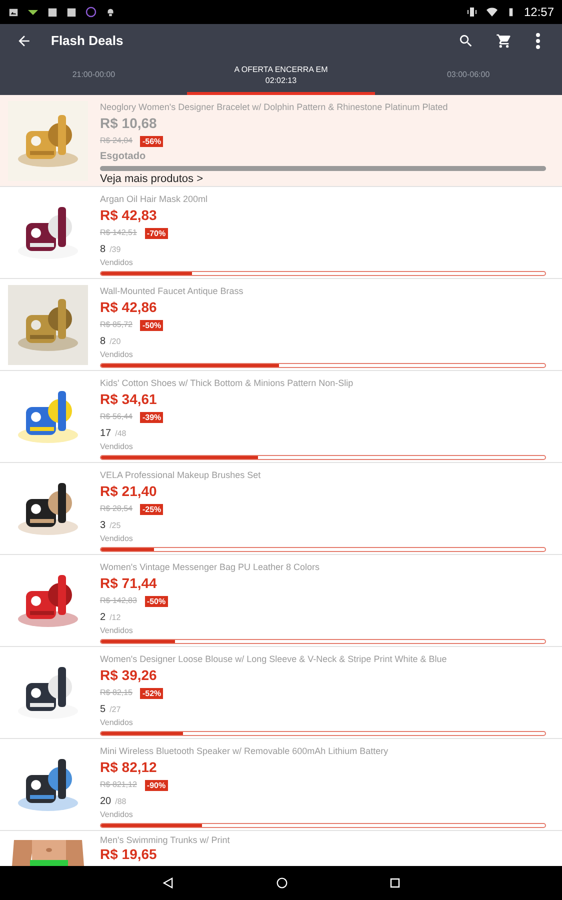 Image resolution: width=562 pixels, height=900 pixels. I want to click on recents-icon, so click(395, 883).